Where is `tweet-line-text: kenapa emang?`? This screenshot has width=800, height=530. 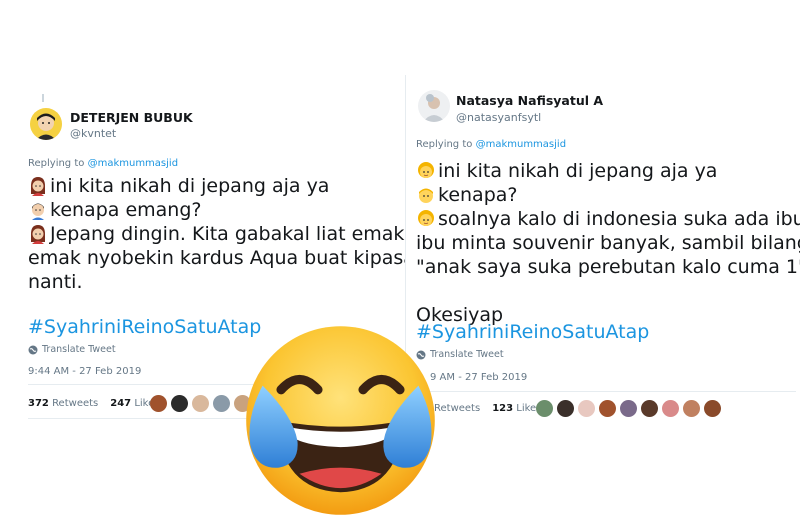 tweet-line-text: kenapa emang? is located at coordinates (126, 210).